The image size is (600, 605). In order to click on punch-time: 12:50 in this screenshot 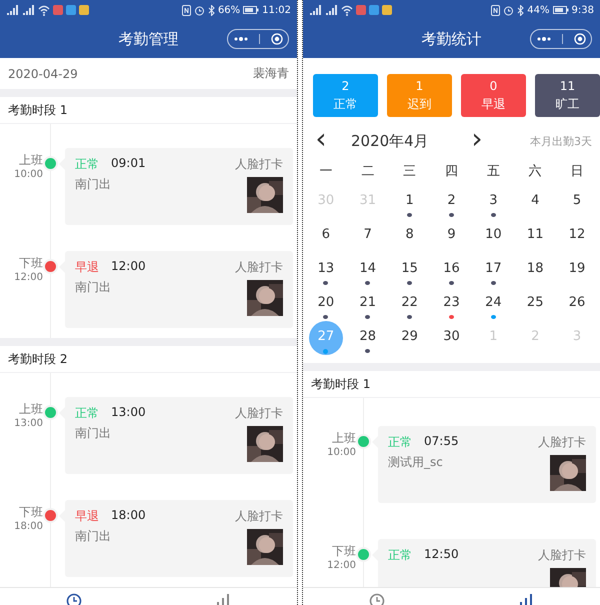, I will do `click(441, 555)`.